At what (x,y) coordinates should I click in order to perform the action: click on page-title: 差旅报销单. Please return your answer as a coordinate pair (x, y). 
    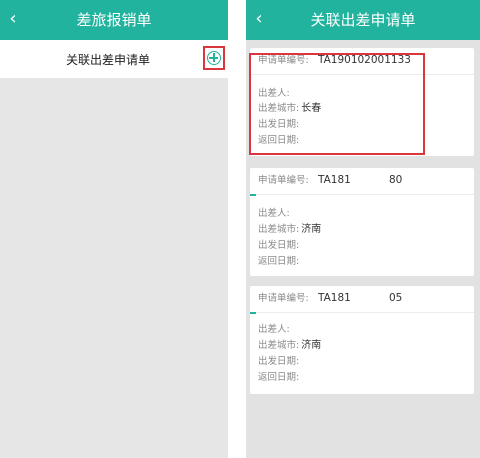
    Looking at the image, I should click on (114, 20).